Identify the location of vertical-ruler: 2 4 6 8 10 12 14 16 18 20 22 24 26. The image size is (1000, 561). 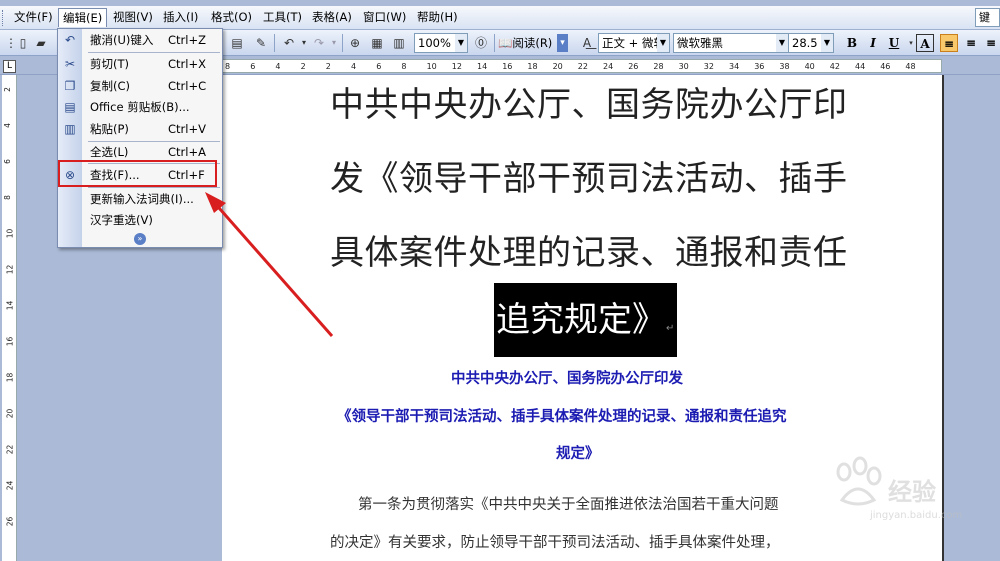
(10, 318).